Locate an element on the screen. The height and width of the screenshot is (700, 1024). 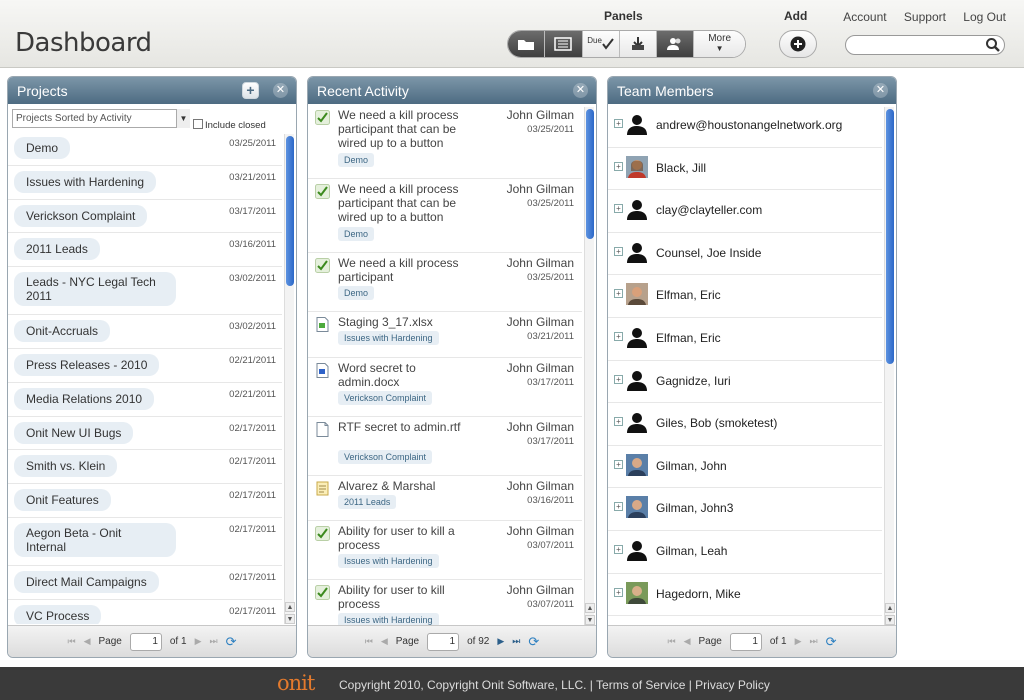
team-member-name: Gilman, John is located at coordinates (691, 466).